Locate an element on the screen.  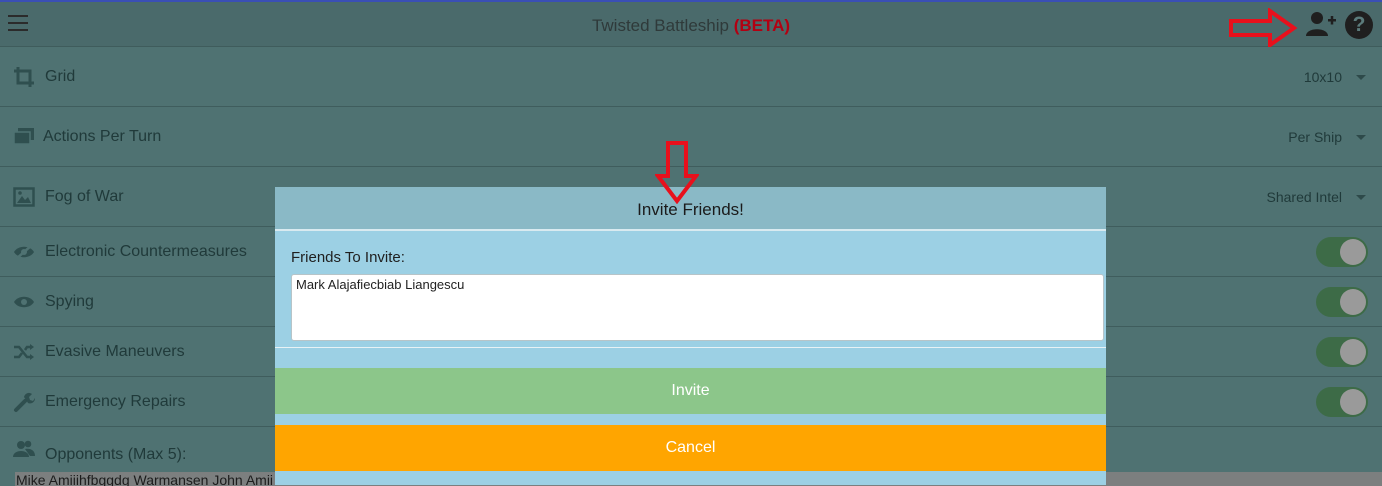
beta-badge: (BETA) is located at coordinates (762, 25).